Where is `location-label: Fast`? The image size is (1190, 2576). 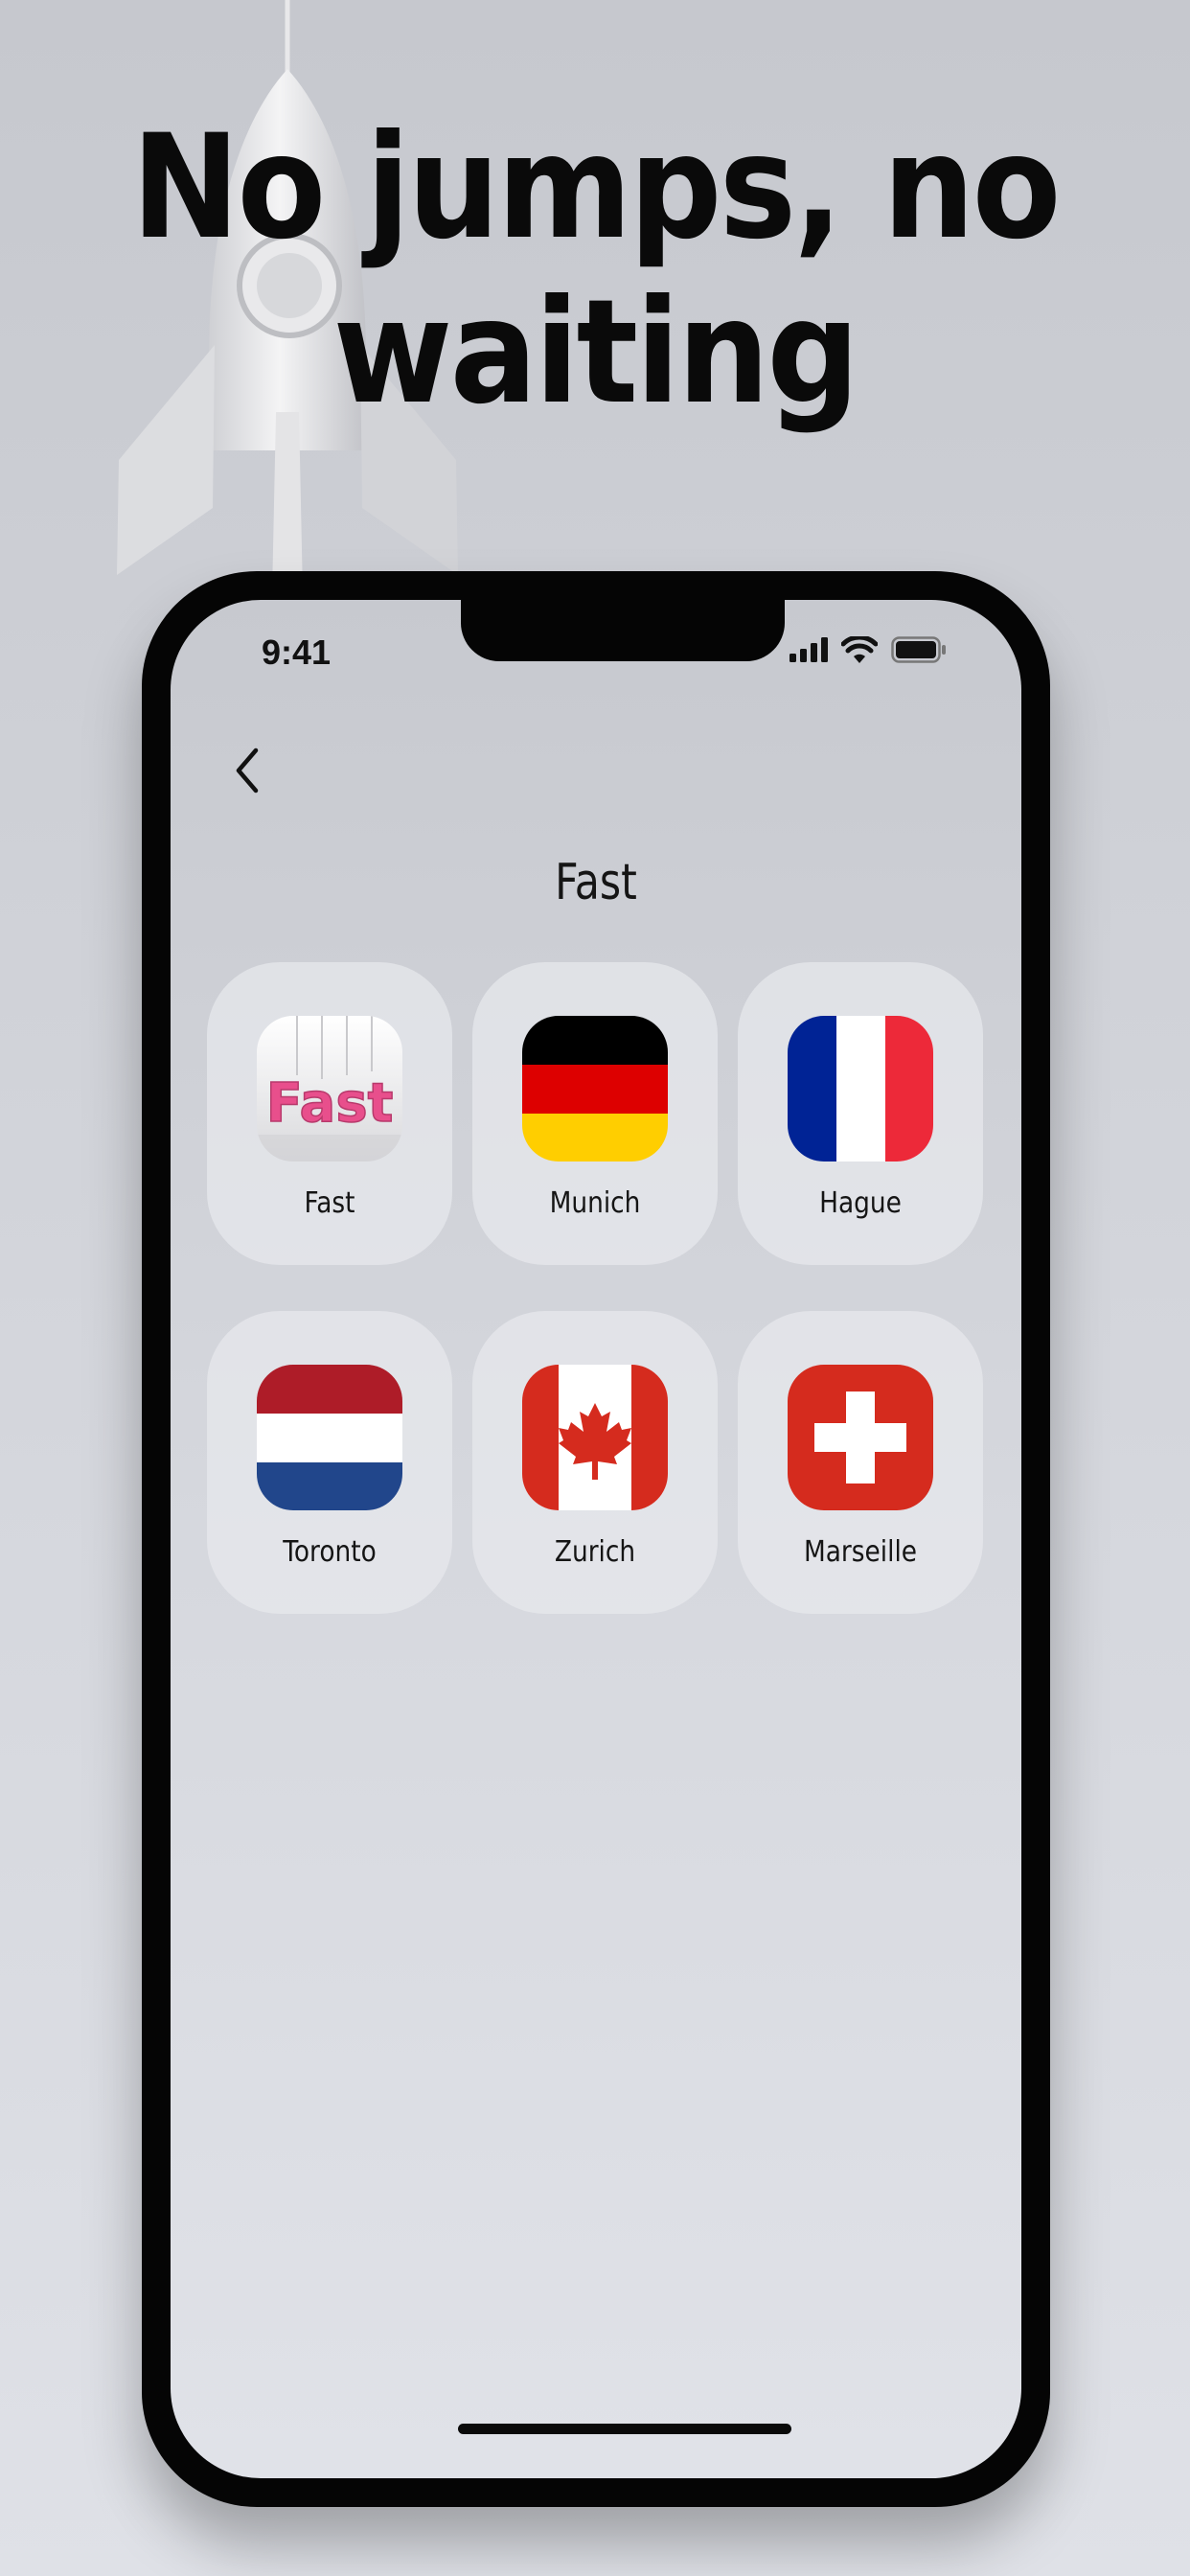 location-label: Fast is located at coordinates (329, 1203).